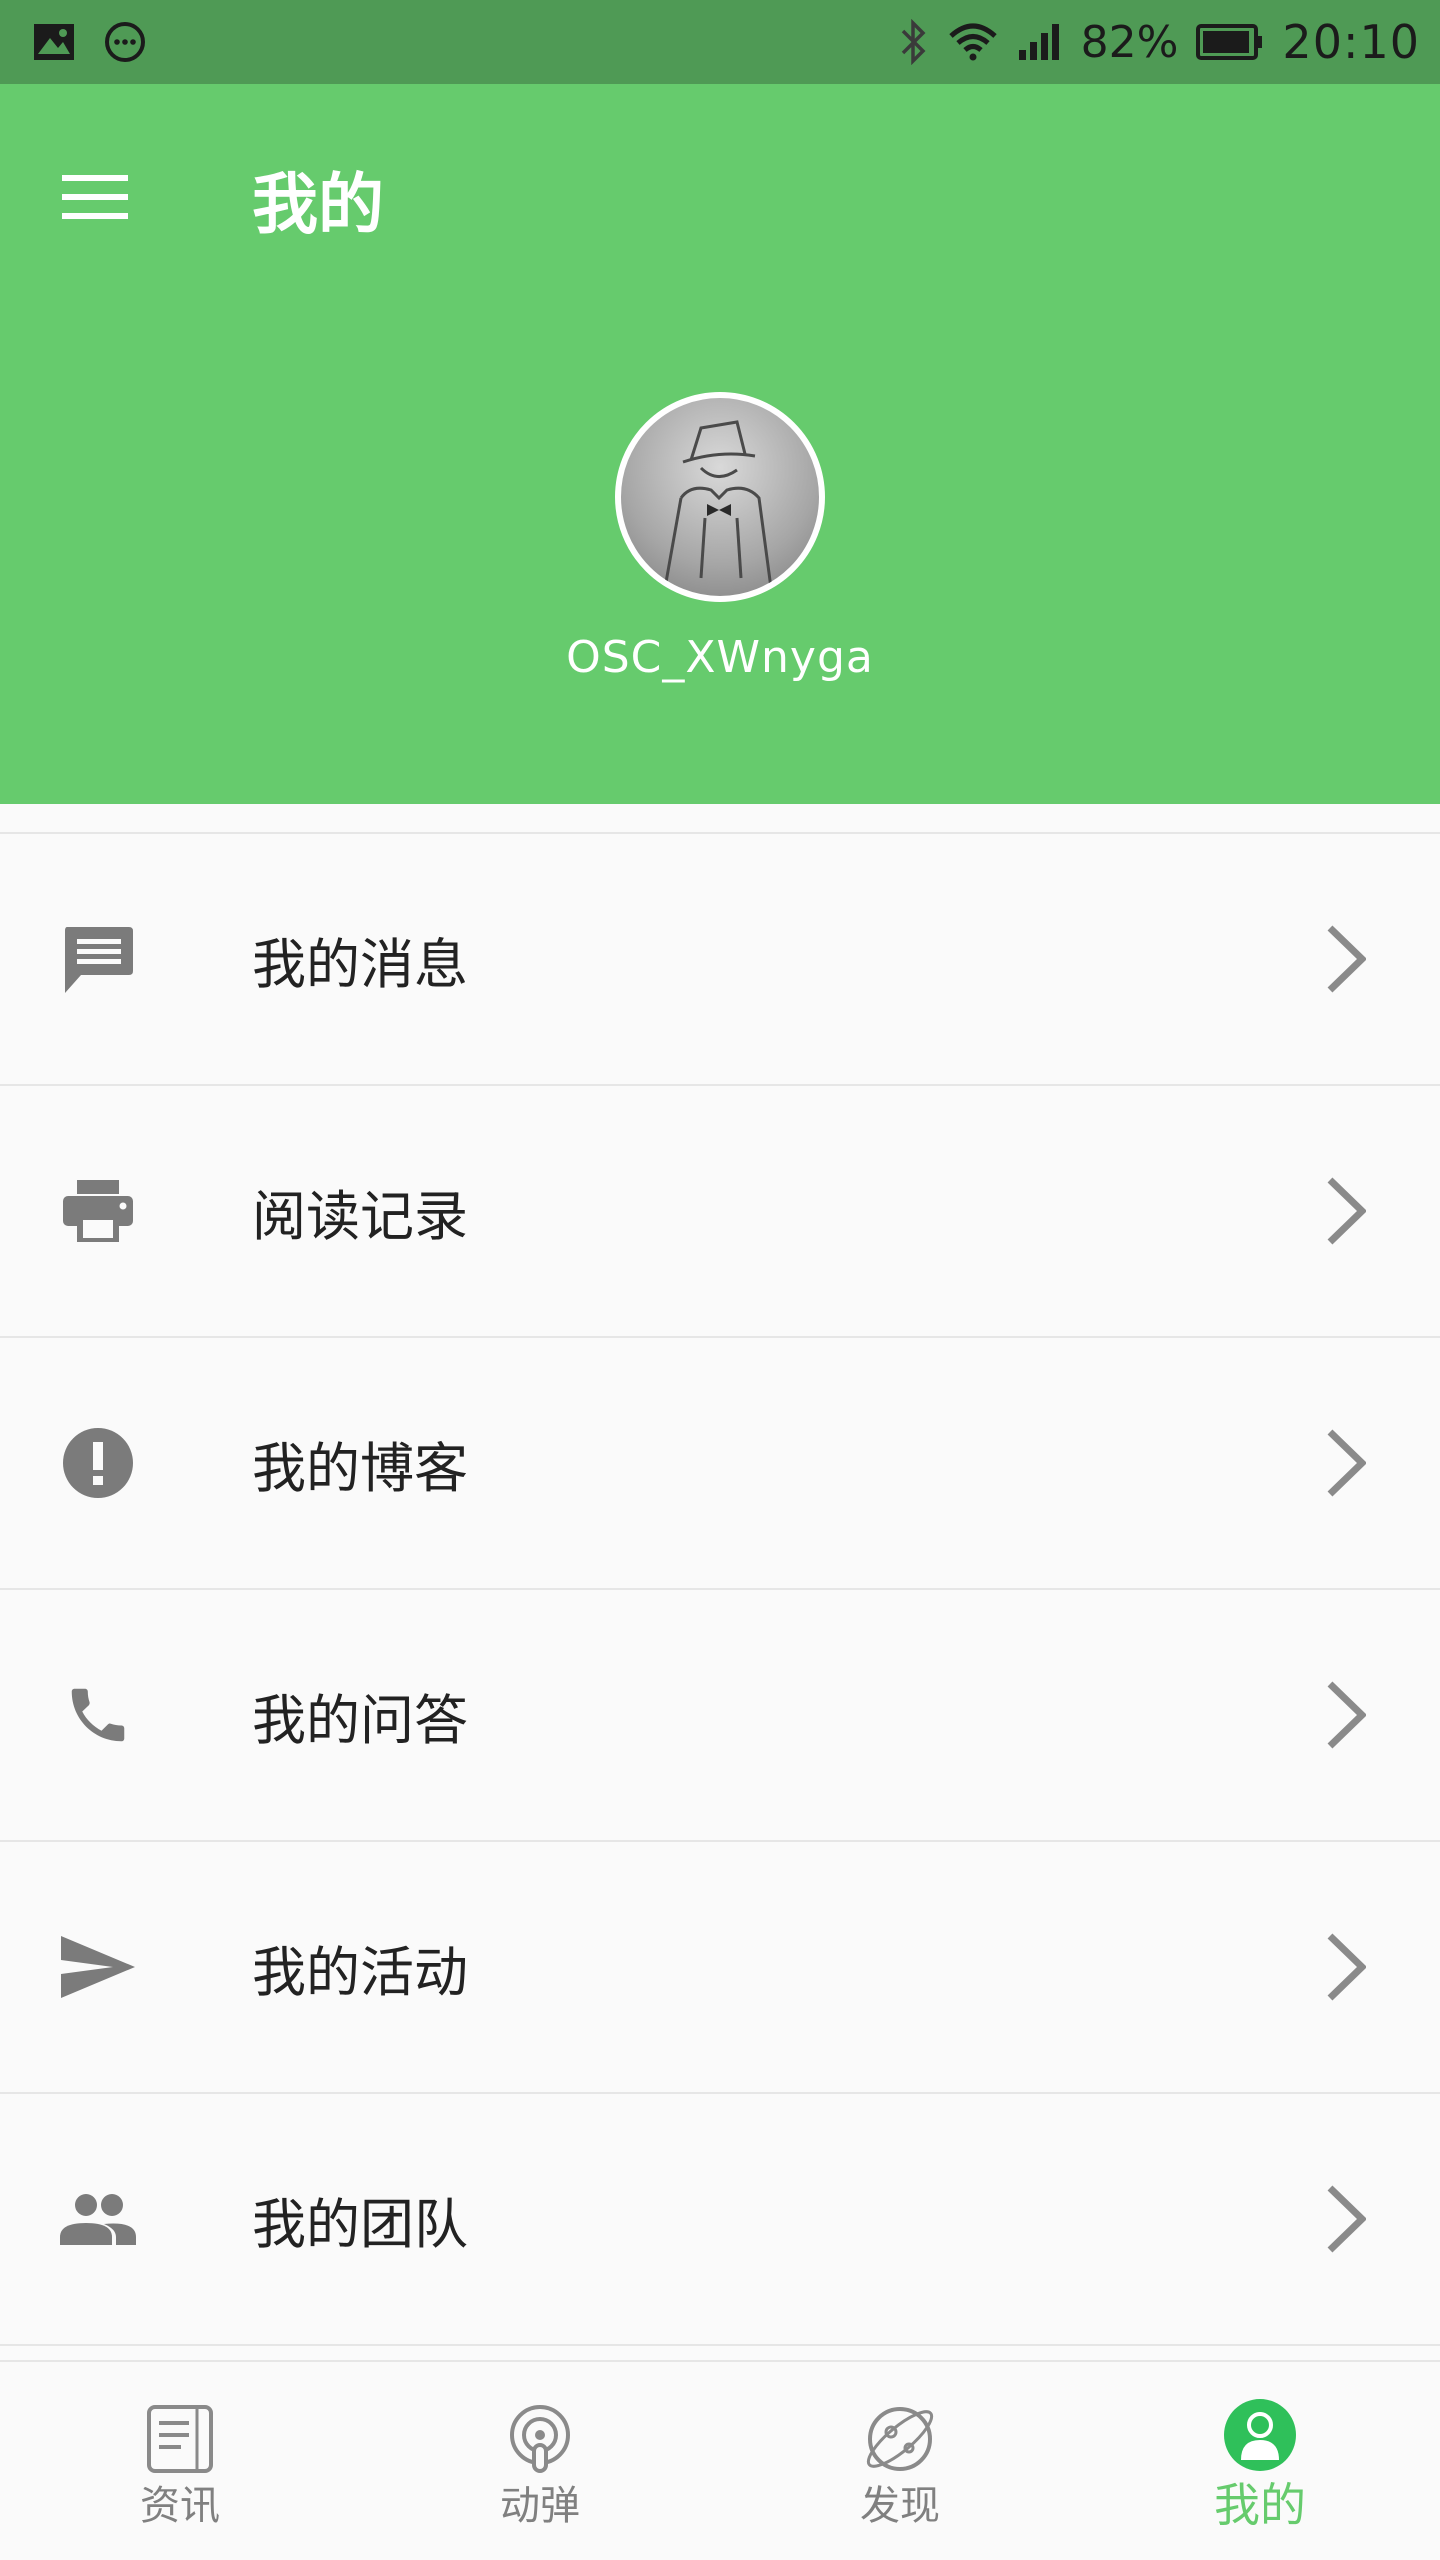 The height and width of the screenshot is (2560, 1440). What do you see at coordinates (1260, 2435) in the screenshot?
I see `profile-icon` at bounding box center [1260, 2435].